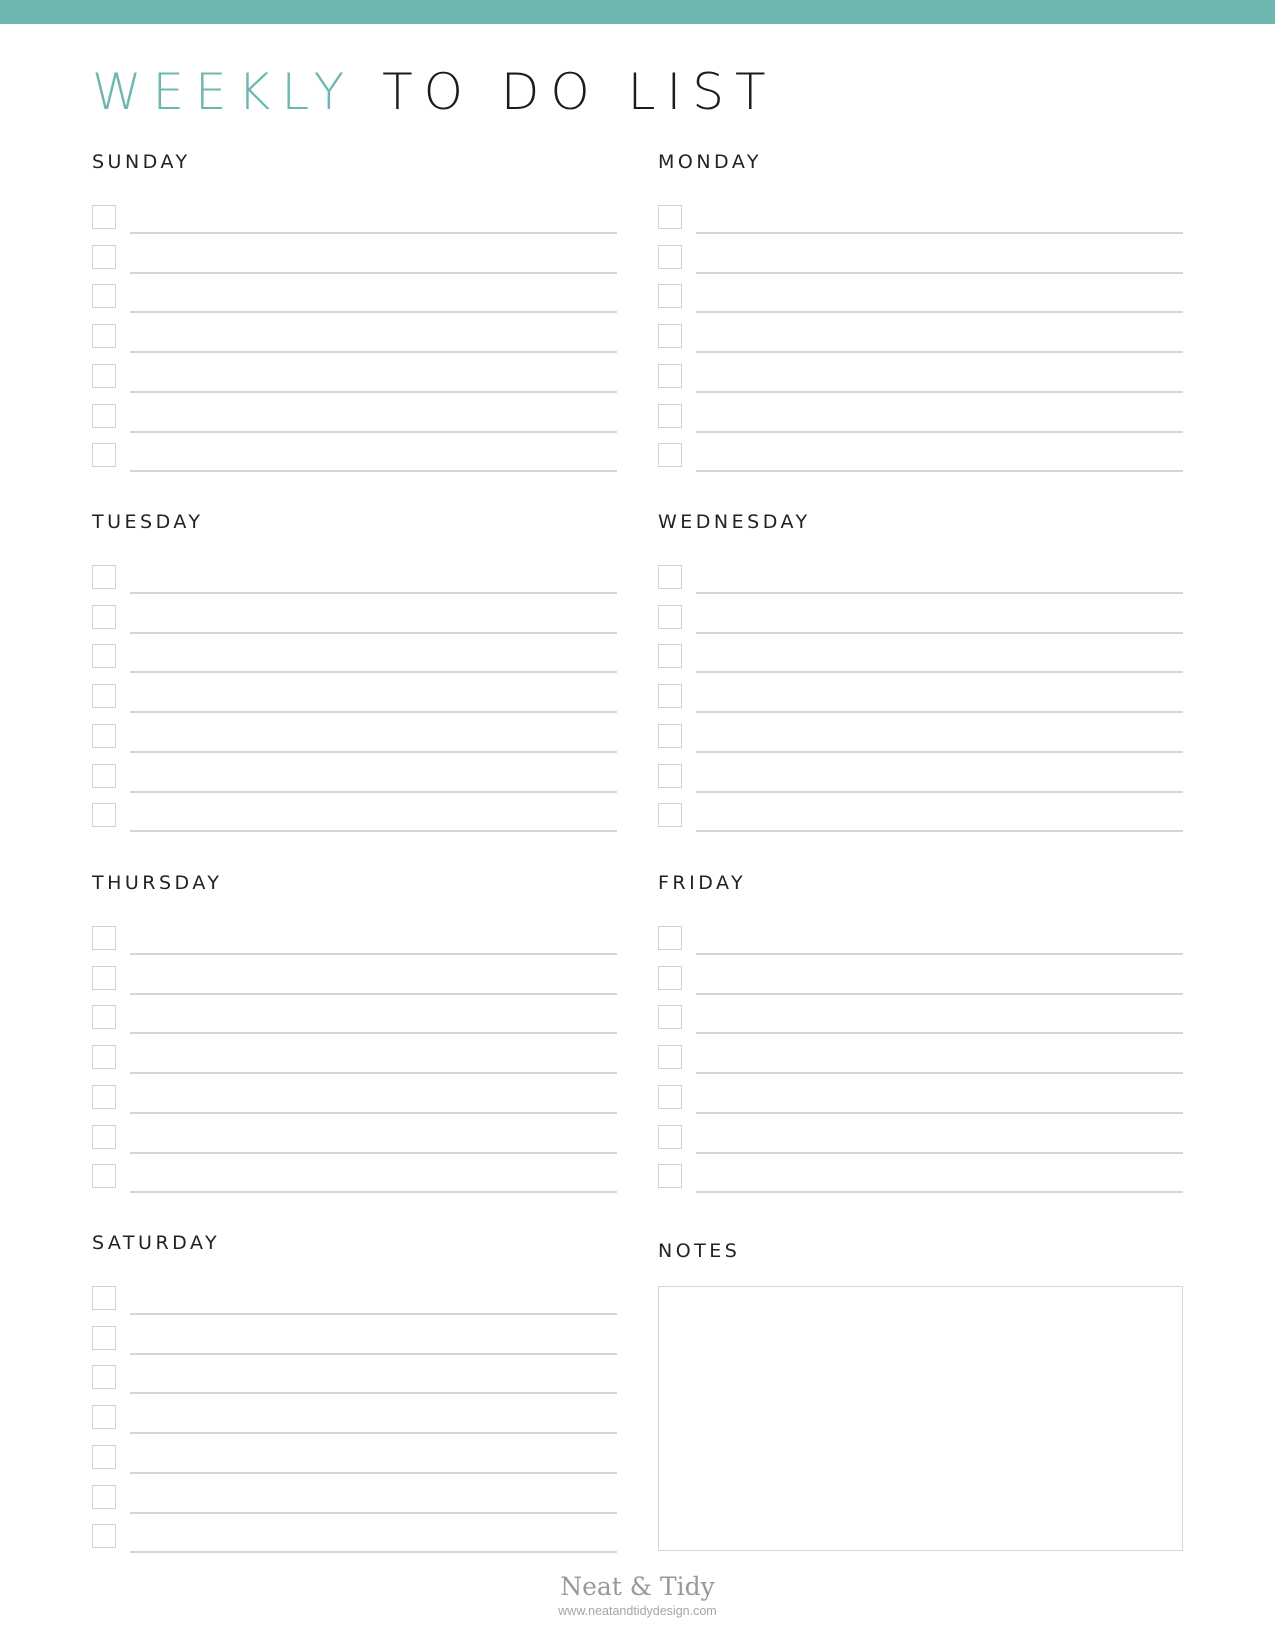 This screenshot has height=1650, width=1275. What do you see at coordinates (920, 659) in the screenshot?
I see `todo-item` at bounding box center [920, 659].